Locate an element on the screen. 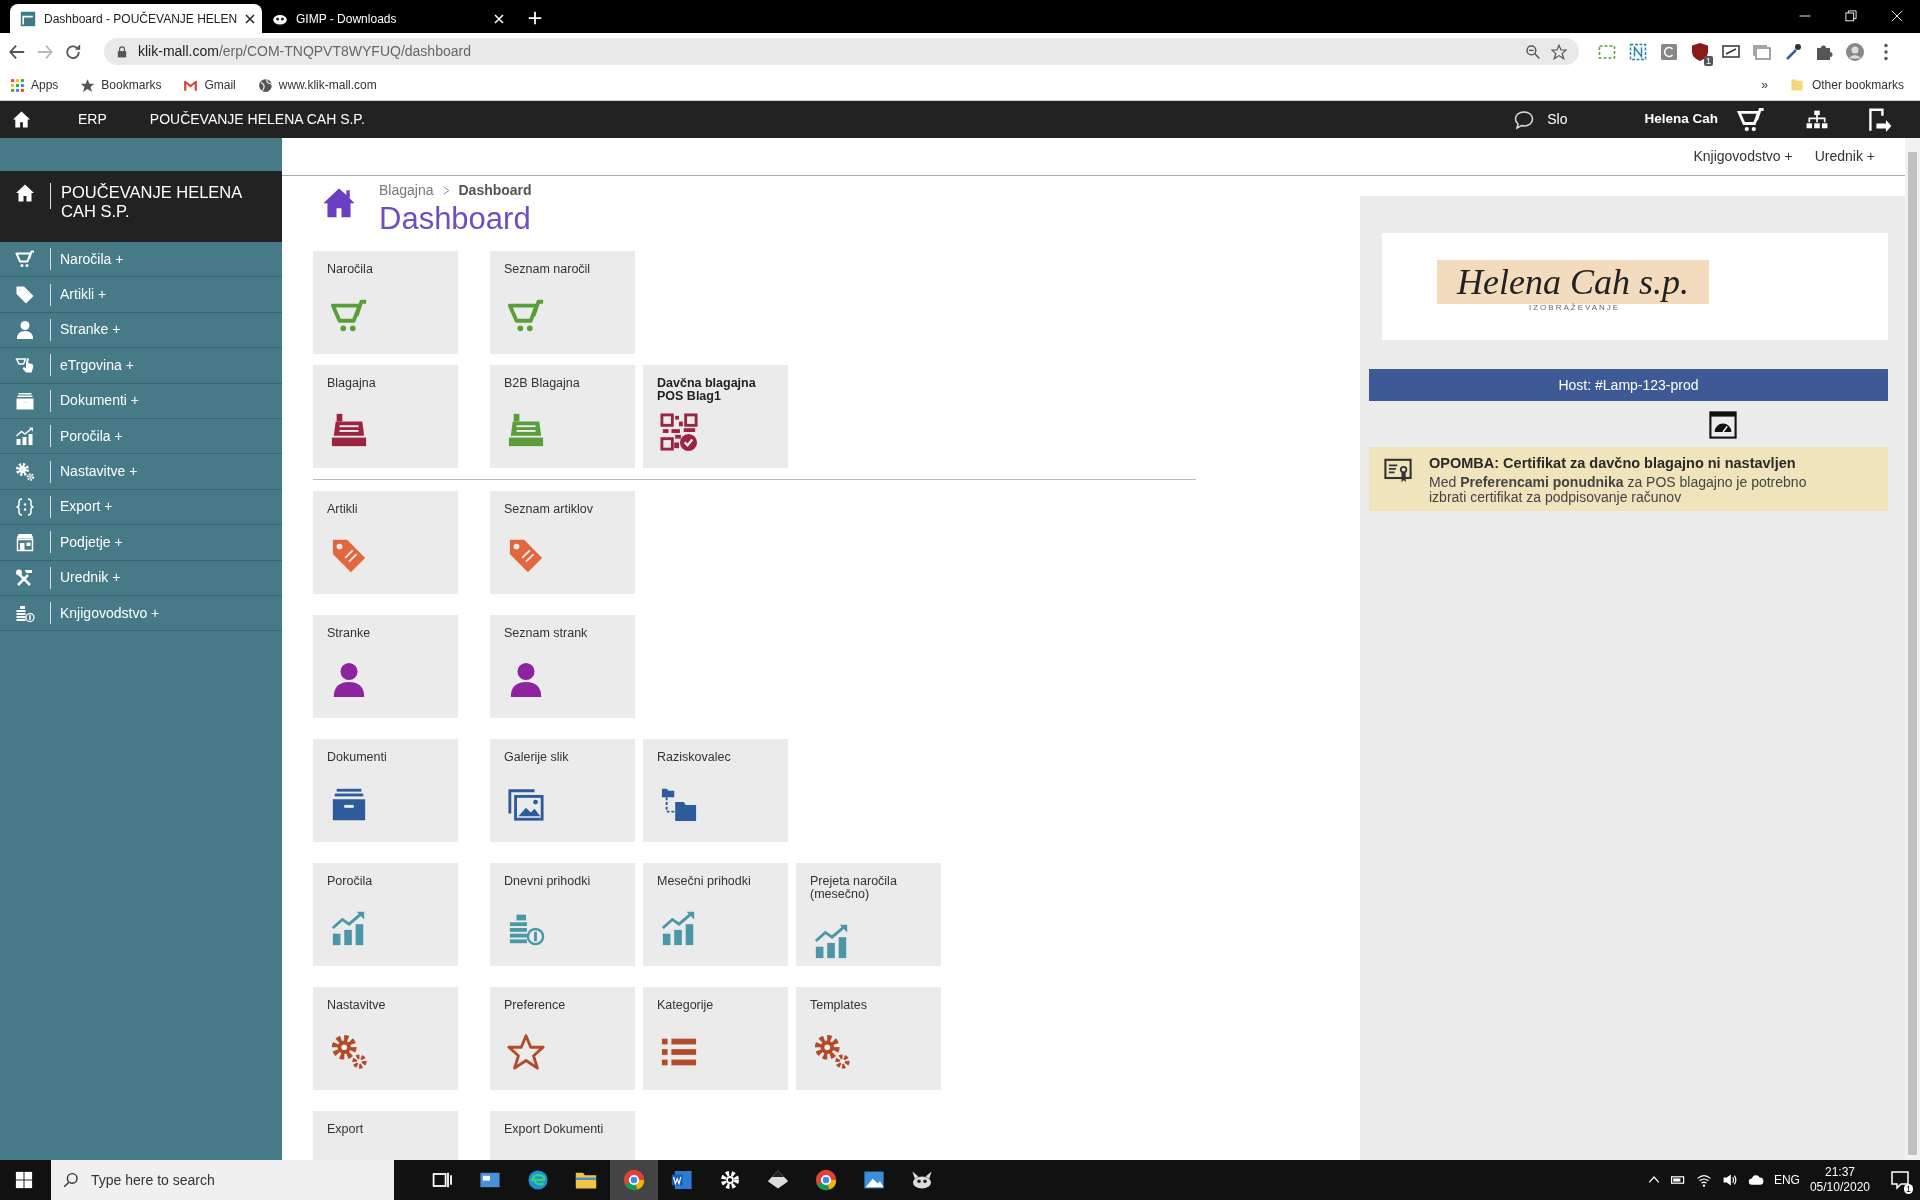 Image resolution: width=1920 pixels, height=1200 pixels. dashboard-tile: Export Dokumenti is located at coordinates (562, 1135).